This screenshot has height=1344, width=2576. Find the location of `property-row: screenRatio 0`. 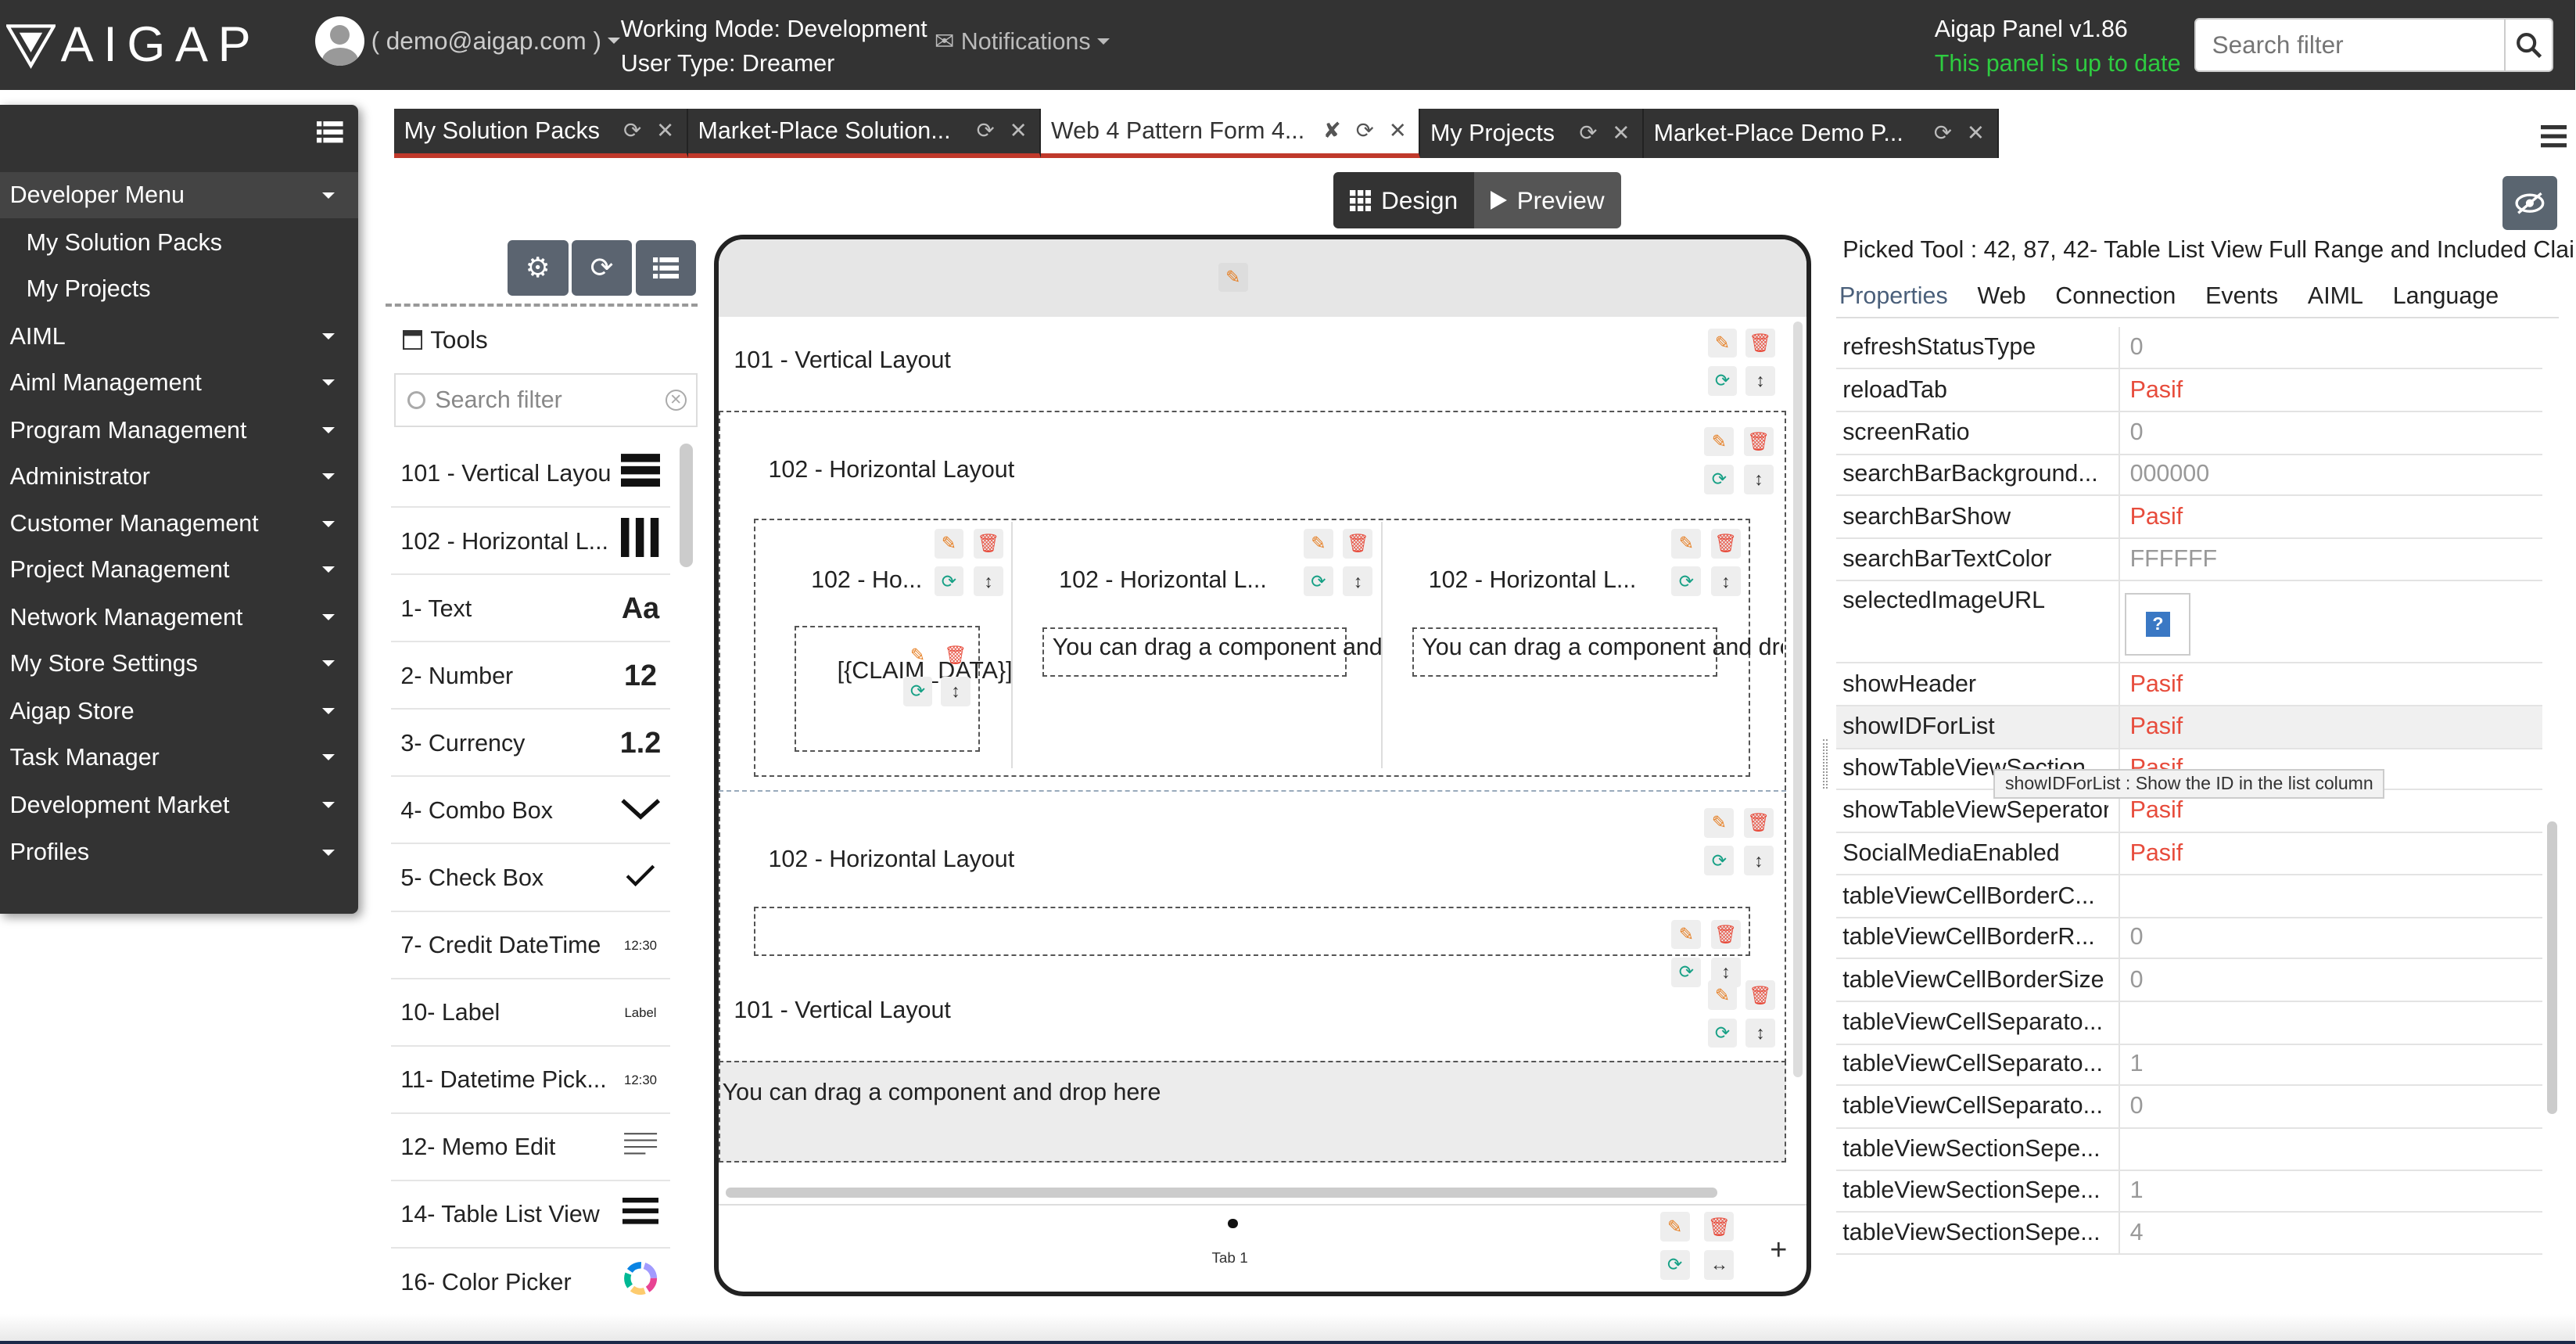

property-row: screenRatio 0 is located at coordinates (2188, 434).